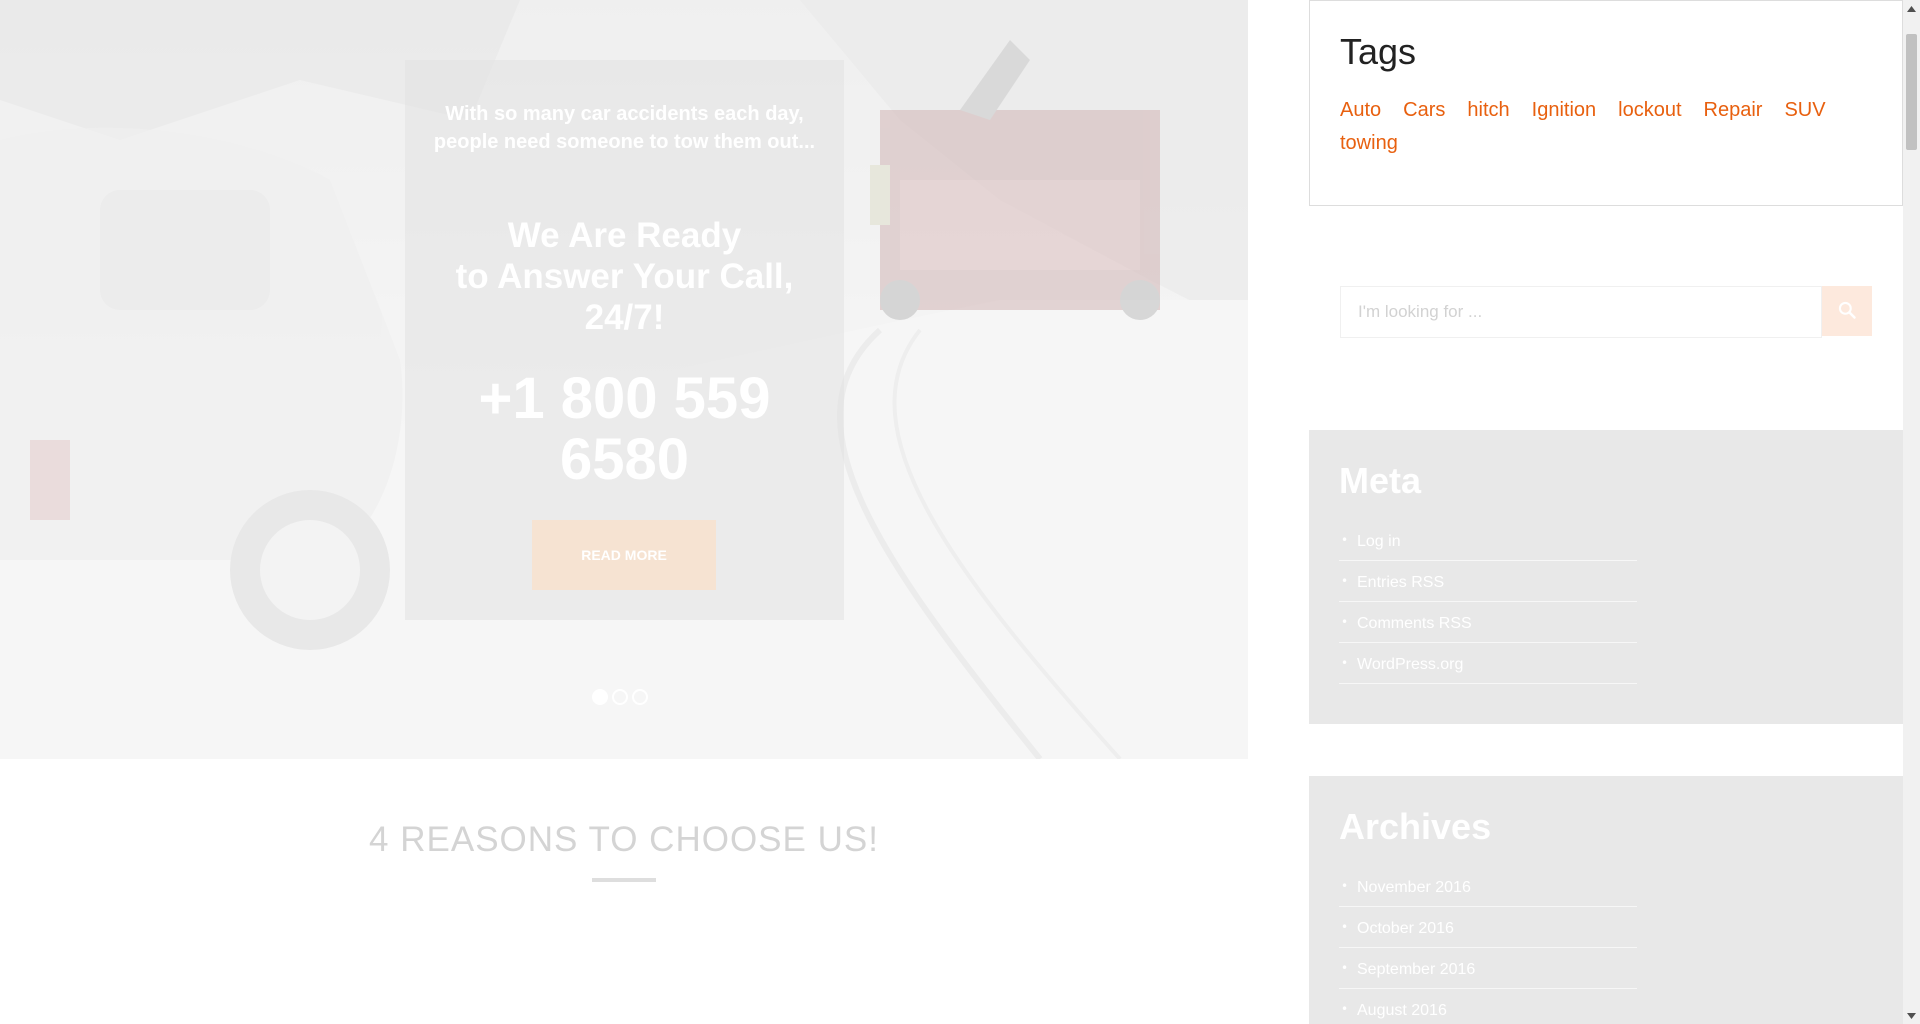 Image resolution: width=1920 pixels, height=1024 pixels. I want to click on meta-link-entries-rss: Entries RSS, so click(1400, 582).